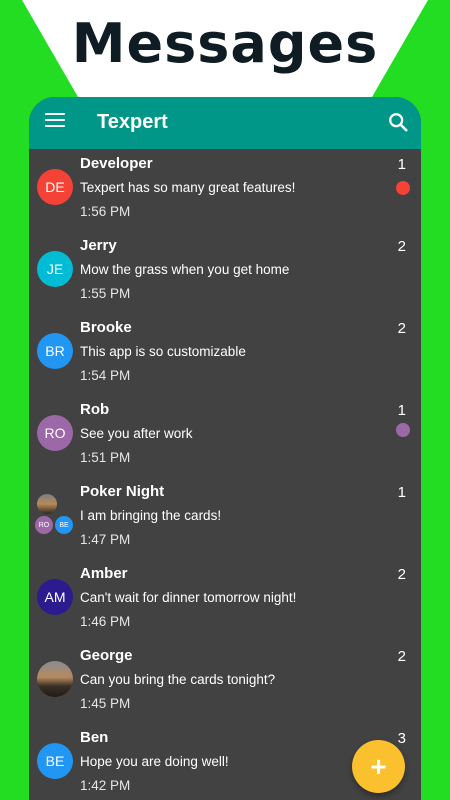 The width and height of the screenshot is (450, 800). What do you see at coordinates (55, 351) in the screenshot?
I see `avatar: BR` at bounding box center [55, 351].